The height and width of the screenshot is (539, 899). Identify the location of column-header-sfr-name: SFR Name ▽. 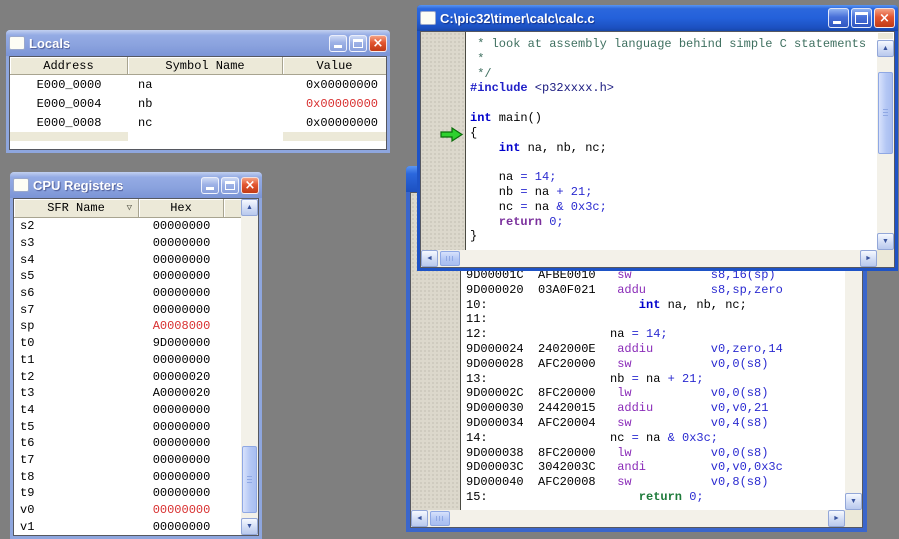
(76, 208).